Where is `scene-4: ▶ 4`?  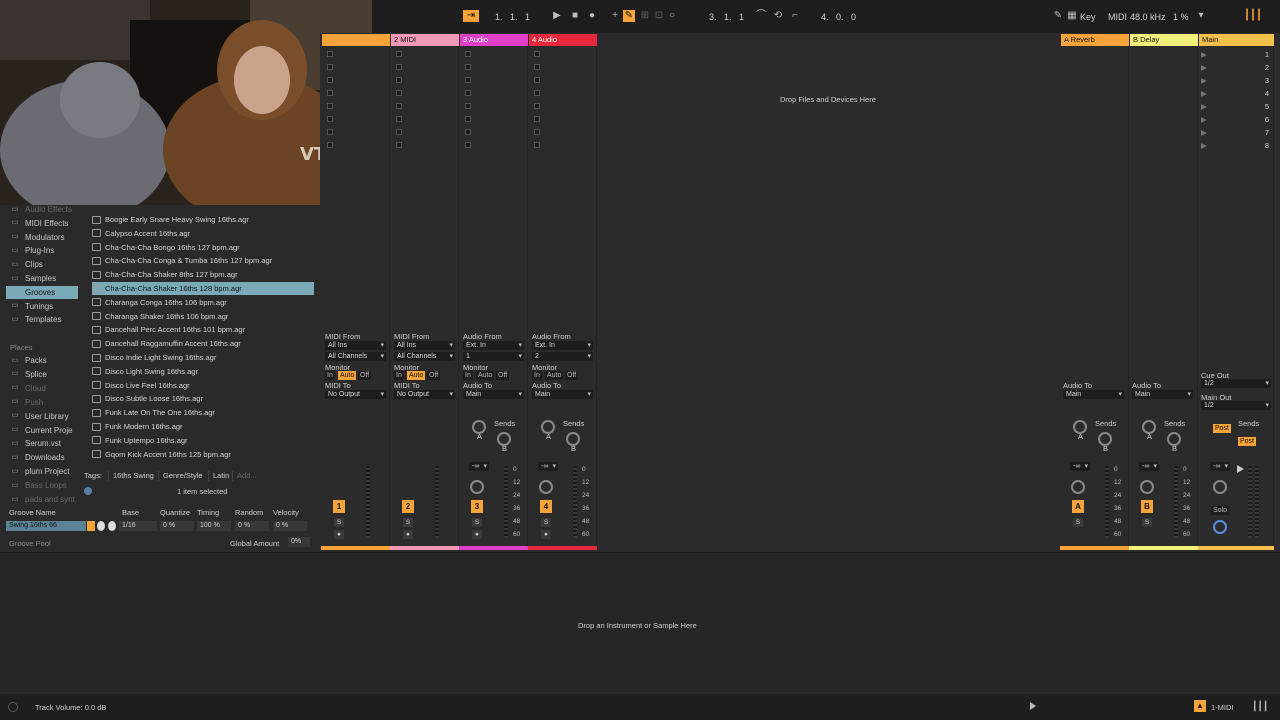 scene-4: ▶ 4 is located at coordinates (1235, 93).